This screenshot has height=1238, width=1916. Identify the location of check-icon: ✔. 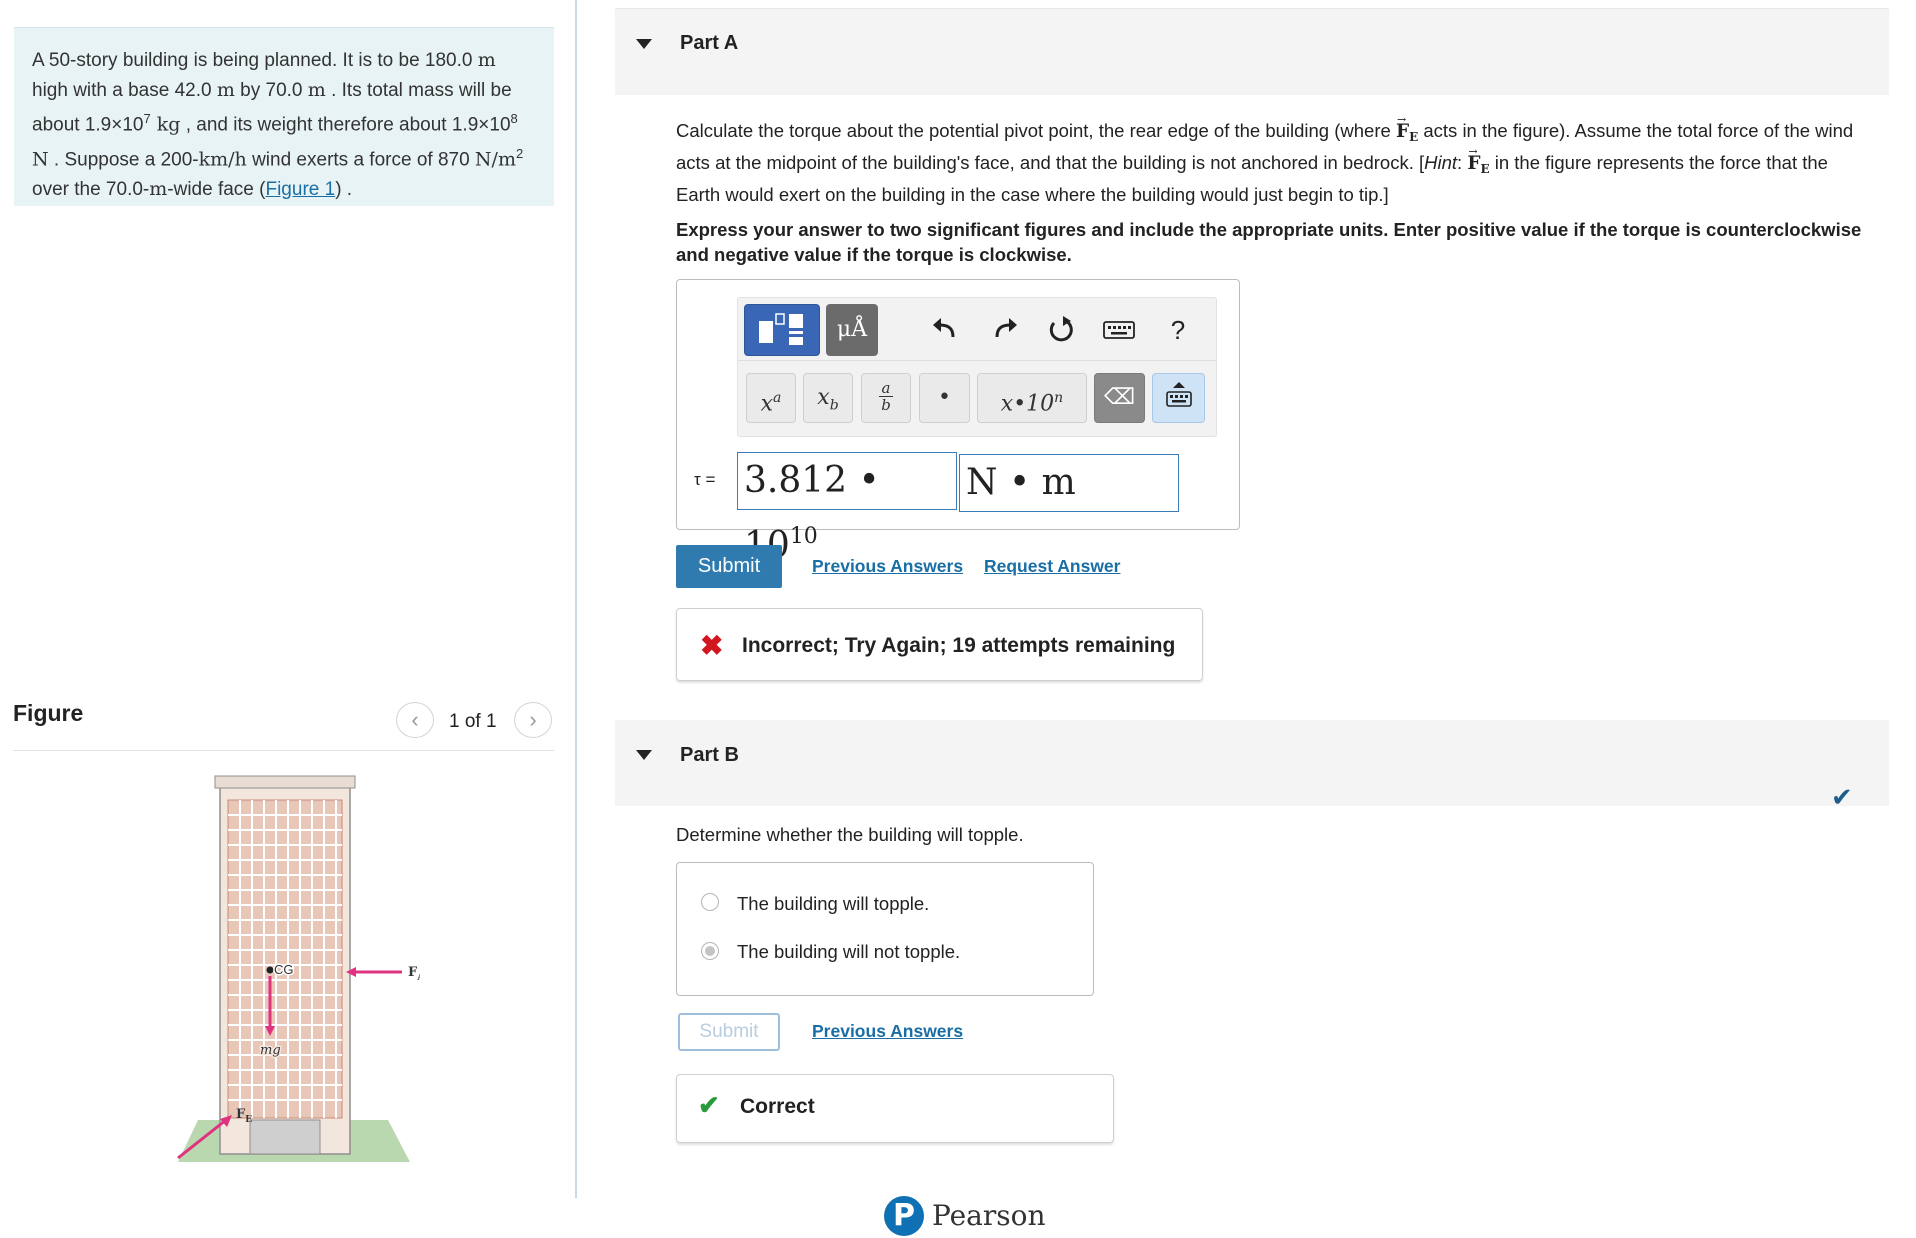
(709, 1105).